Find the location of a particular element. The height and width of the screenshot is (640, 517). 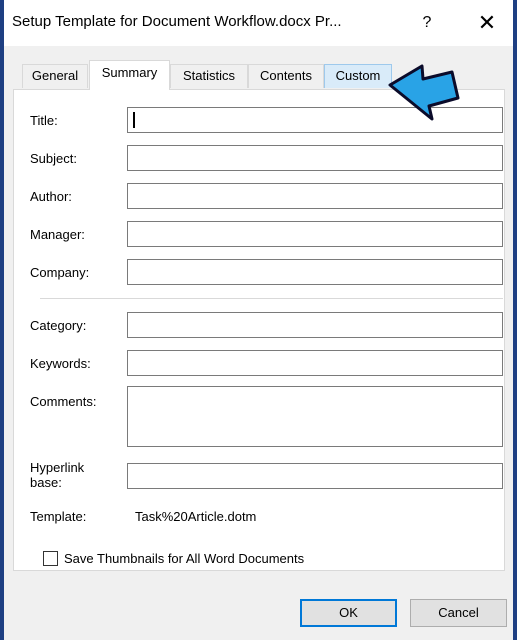

help-button: ? is located at coordinates (427, 23).